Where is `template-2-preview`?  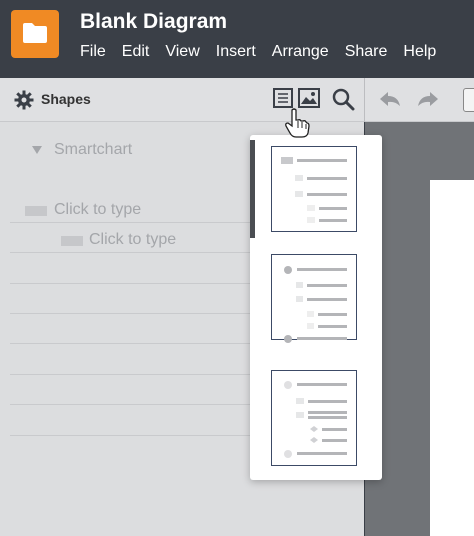
template-2-preview is located at coordinates (315, 304).